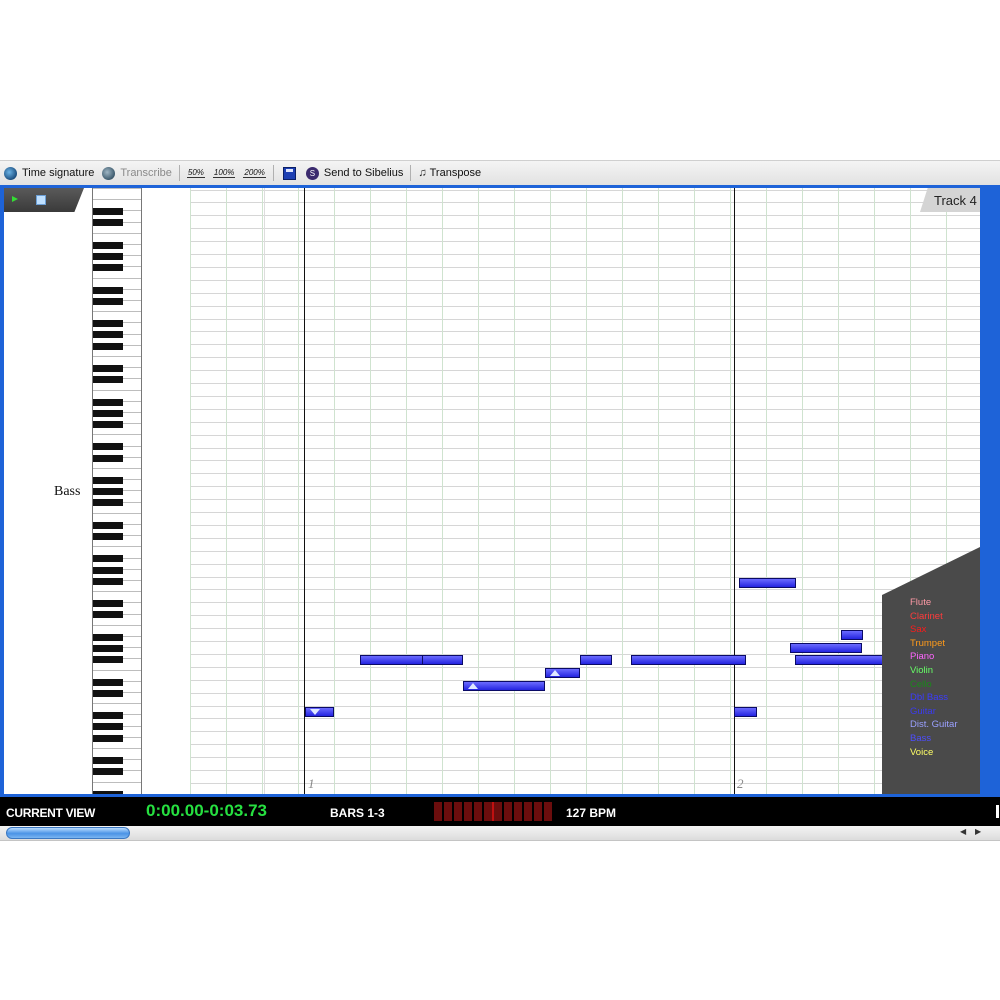  I want to click on time-signature-button: Time signature, so click(49, 173).